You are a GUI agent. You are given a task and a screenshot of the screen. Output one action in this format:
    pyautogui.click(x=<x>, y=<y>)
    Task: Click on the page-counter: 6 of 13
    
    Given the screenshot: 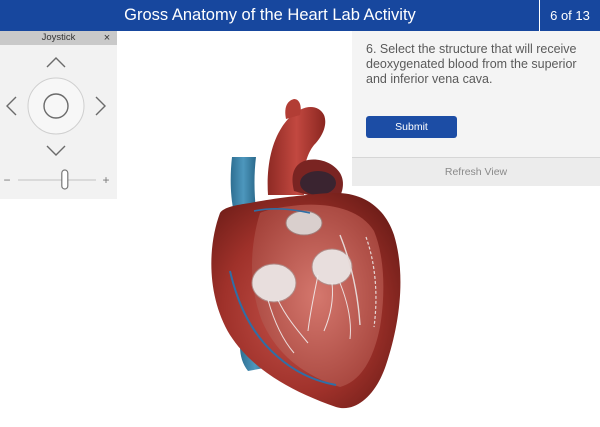 What is the action you would take?
    pyautogui.click(x=570, y=15)
    